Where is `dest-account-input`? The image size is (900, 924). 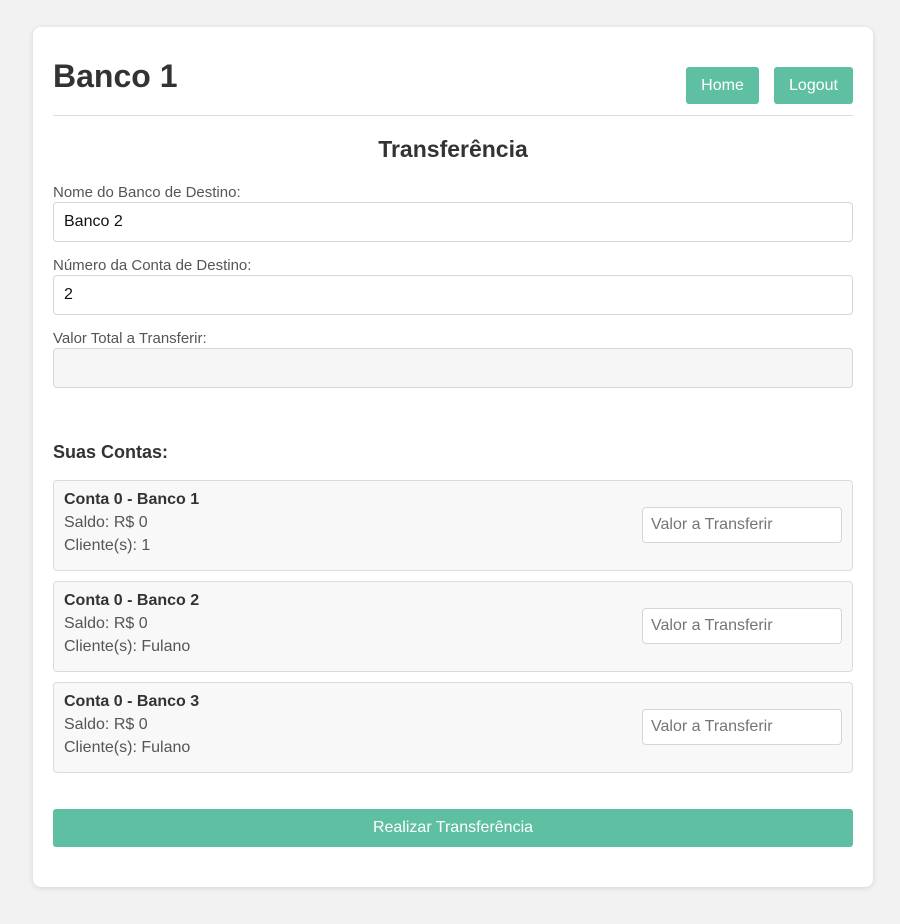 dest-account-input is located at coordinates (453, 295).